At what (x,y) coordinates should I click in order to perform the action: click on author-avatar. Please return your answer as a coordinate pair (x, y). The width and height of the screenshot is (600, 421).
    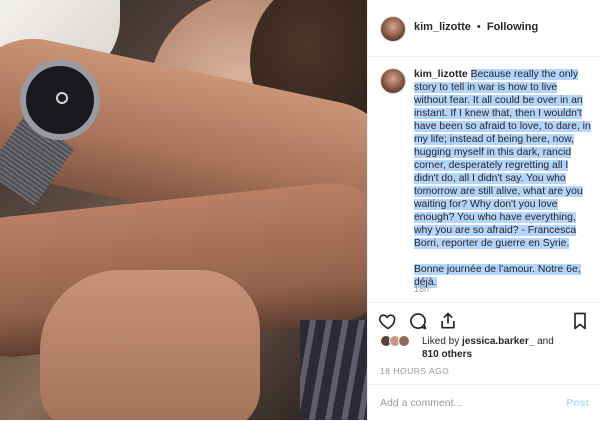
    Looking at the image, I should click on (393, 29).